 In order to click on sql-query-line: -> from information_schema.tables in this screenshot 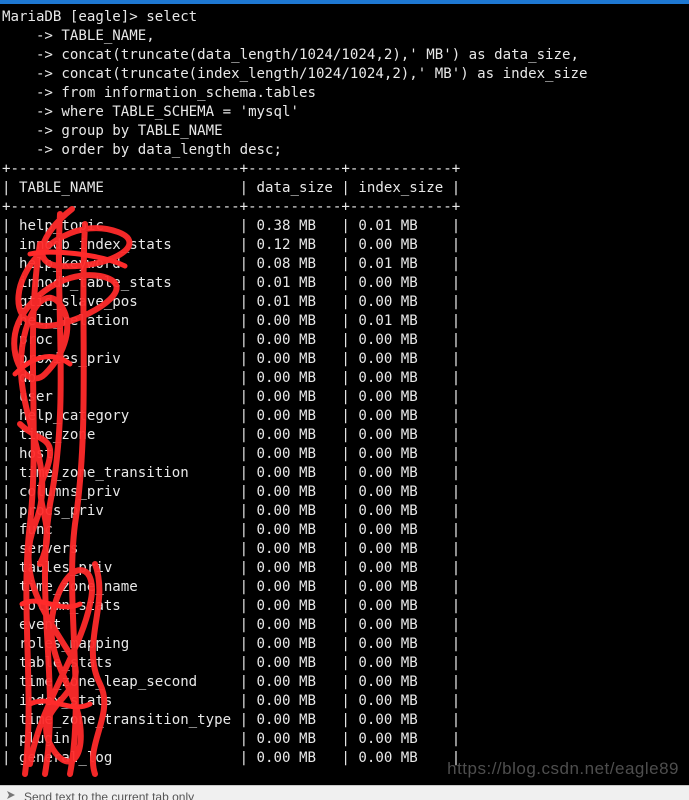, I will do `click(159, 93)`.